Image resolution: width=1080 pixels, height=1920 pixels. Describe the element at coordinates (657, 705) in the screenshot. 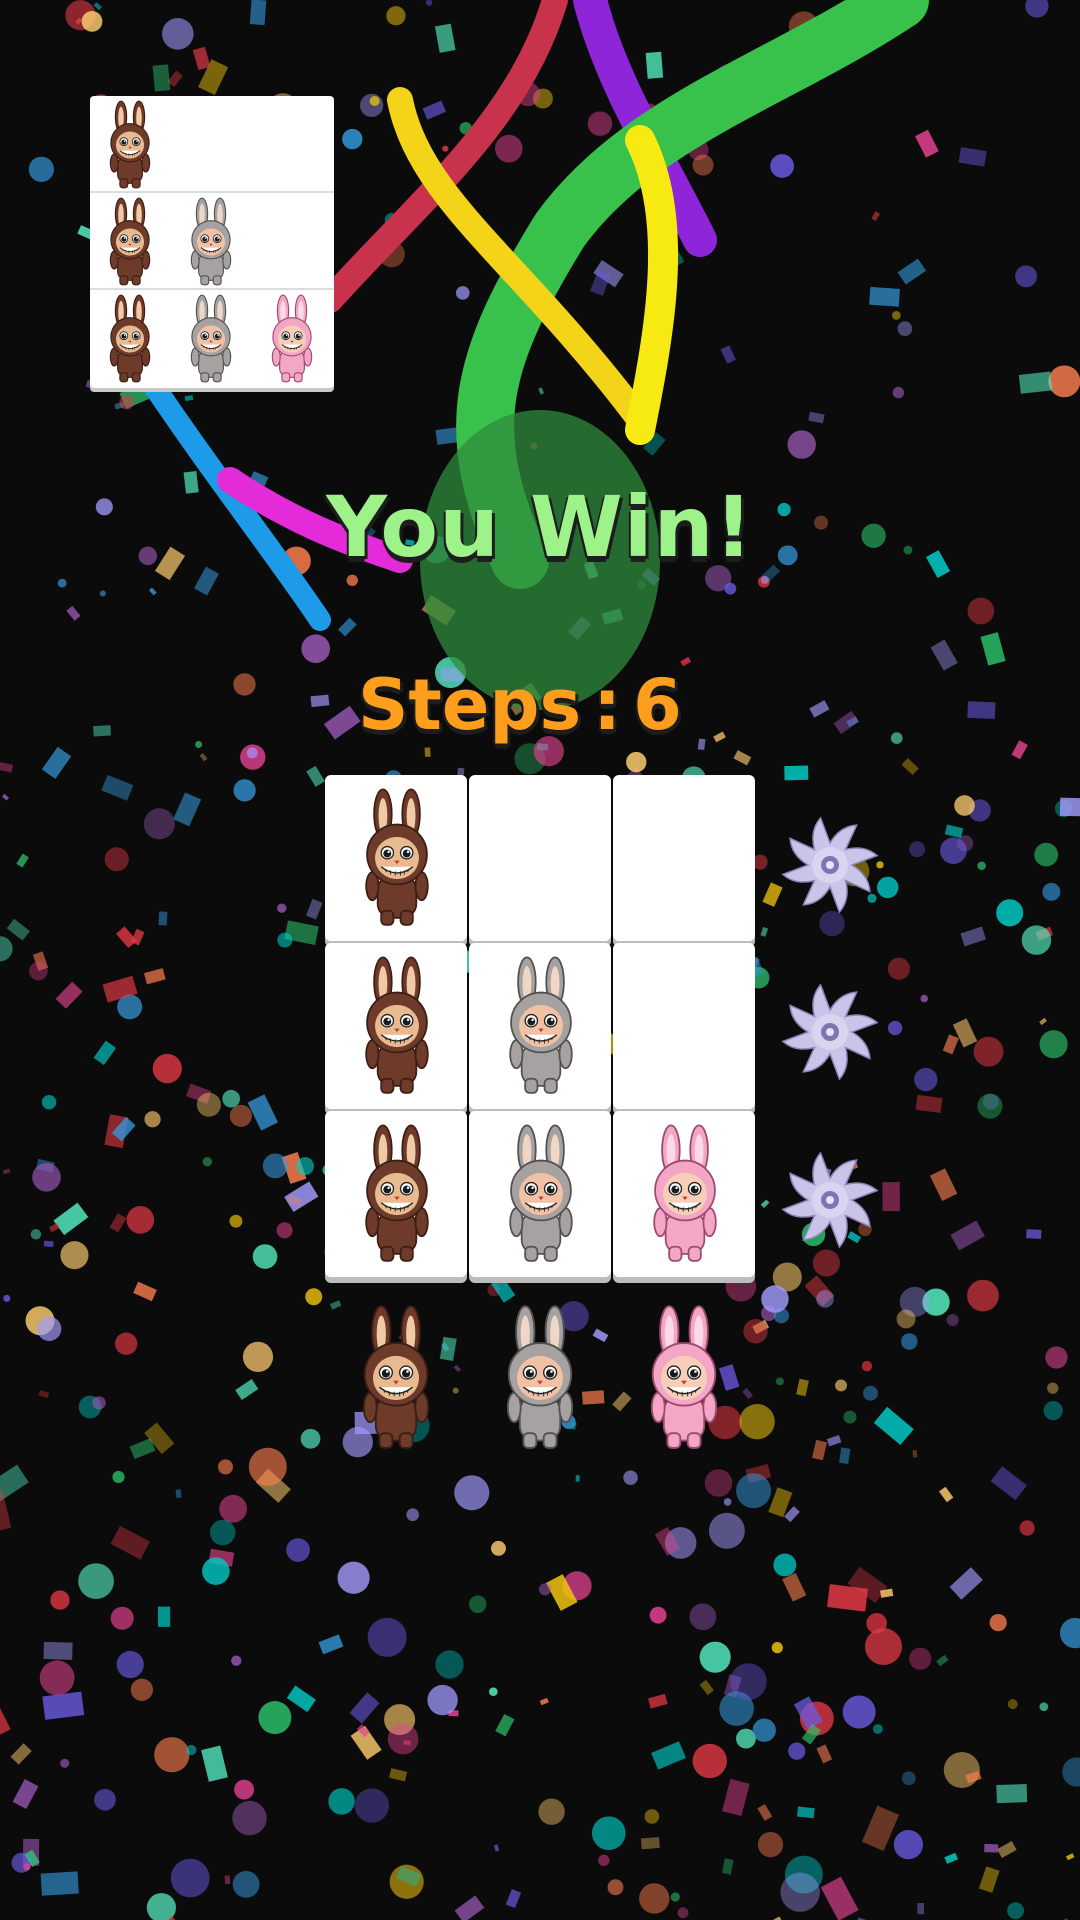

I see `steps-value: 6` at that location.